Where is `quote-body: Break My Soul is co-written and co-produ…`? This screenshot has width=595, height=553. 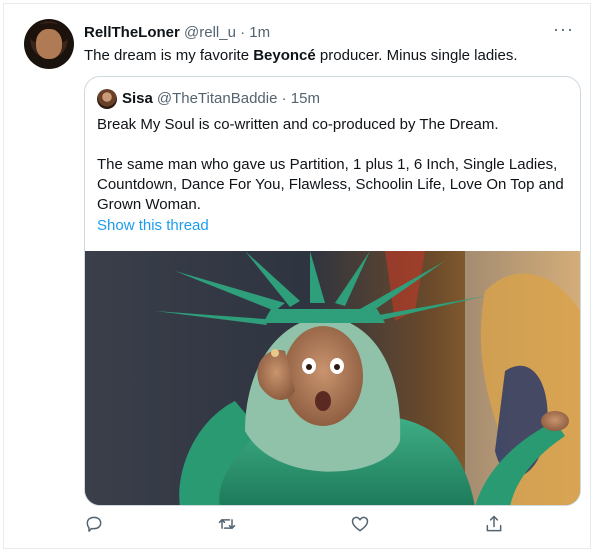
quote-body: Break My Soul is co-written and co-produ… is located at coordinates (332, 165).